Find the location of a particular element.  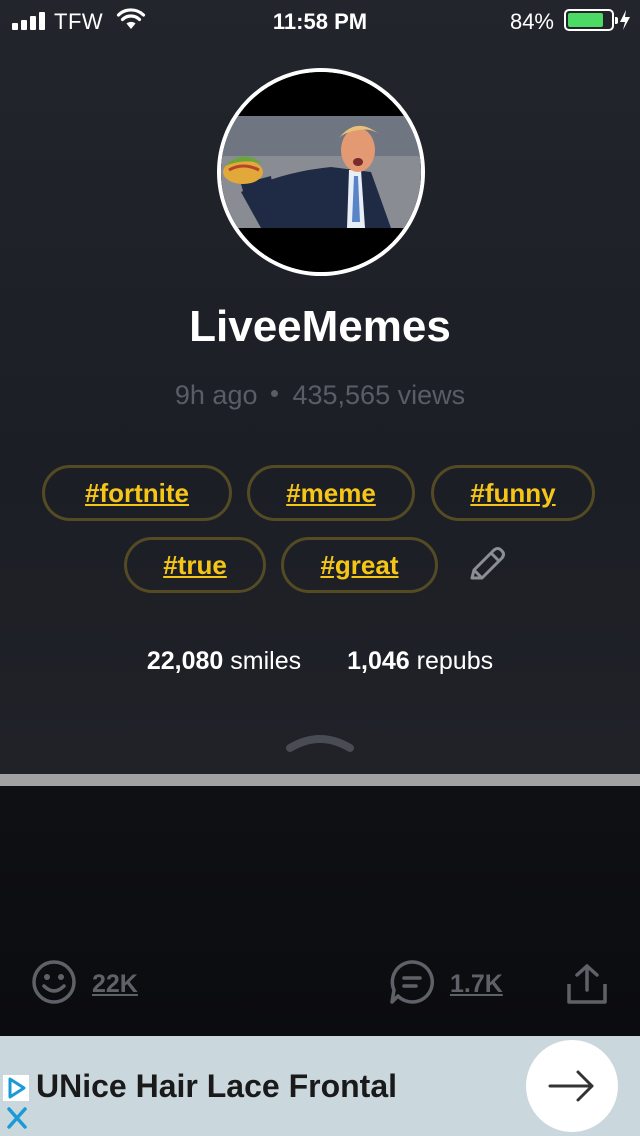

ad-banner: UNice Hair Lace Frontal is located at coordinates (320, 1086).